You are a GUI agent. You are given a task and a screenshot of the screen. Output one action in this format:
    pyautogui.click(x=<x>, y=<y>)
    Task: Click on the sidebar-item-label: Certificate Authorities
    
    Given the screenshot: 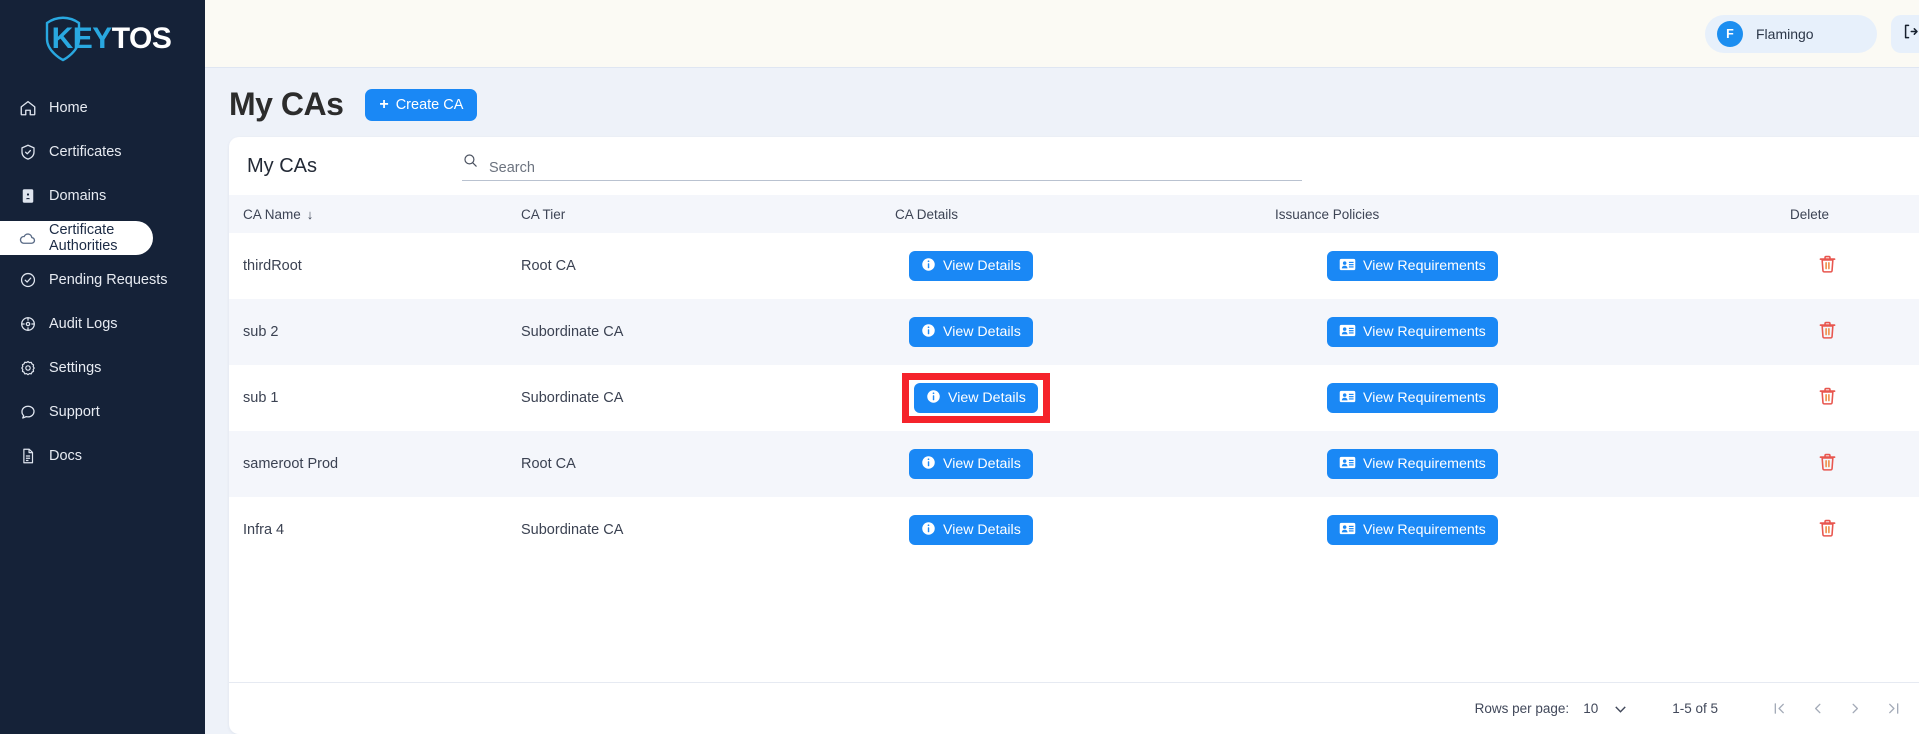 What is the action you would take?
    pyautogui.click(x=83, y=238)
    